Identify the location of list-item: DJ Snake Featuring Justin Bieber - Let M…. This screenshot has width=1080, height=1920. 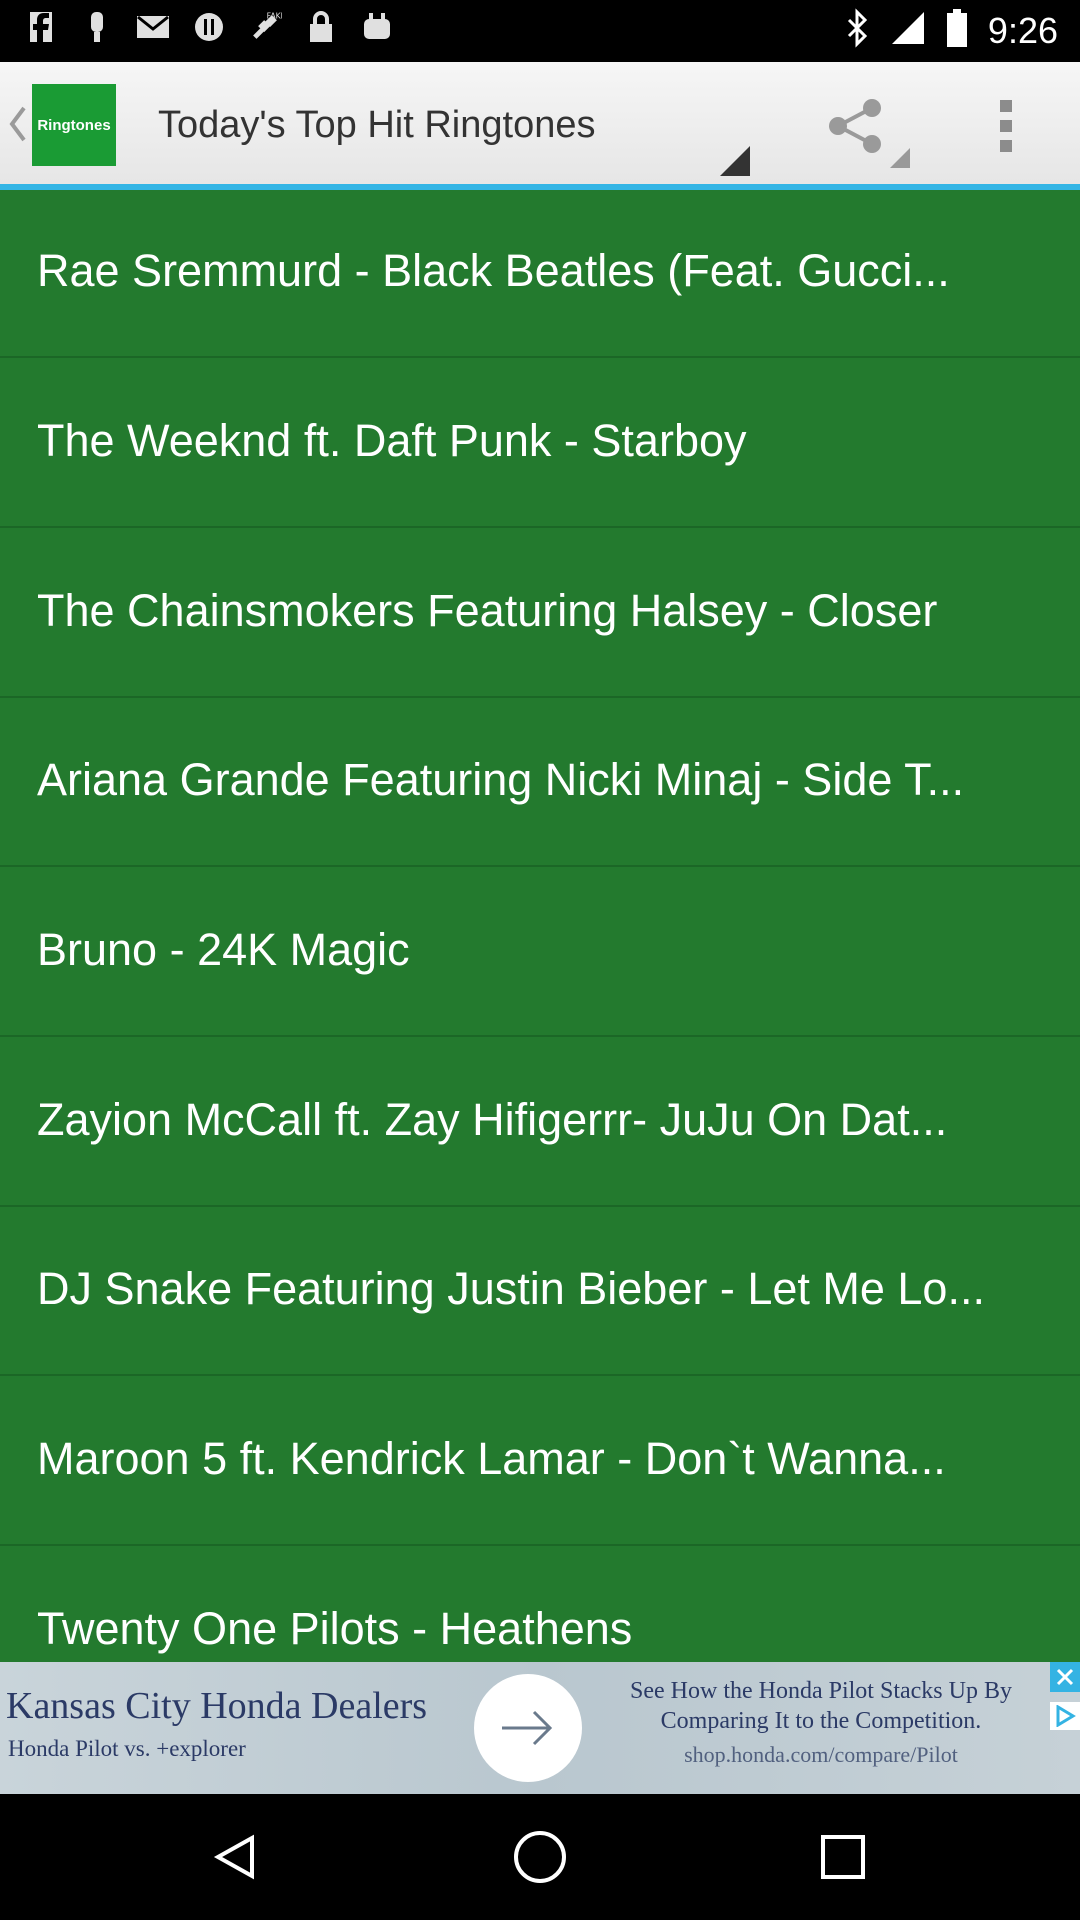
(540, 1292).